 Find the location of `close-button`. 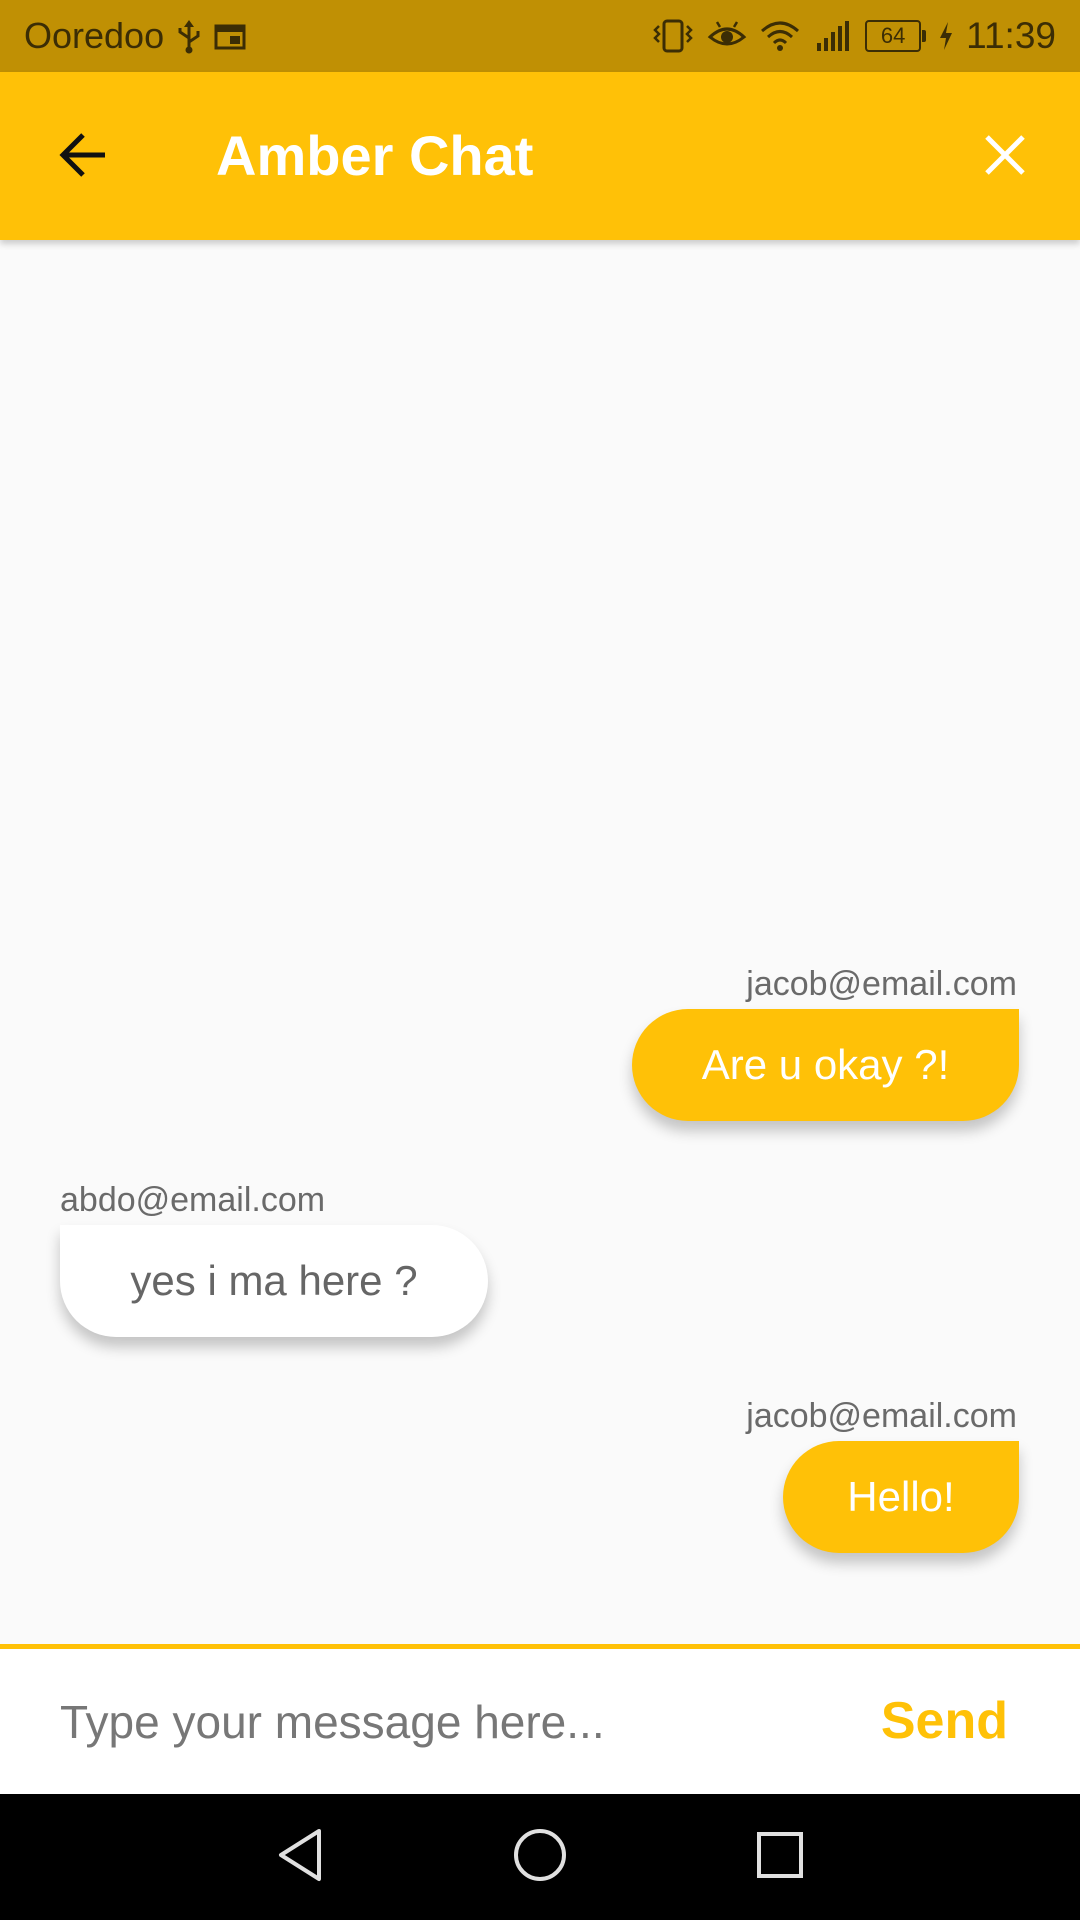

close-button is located at coordinates (1005, 157).